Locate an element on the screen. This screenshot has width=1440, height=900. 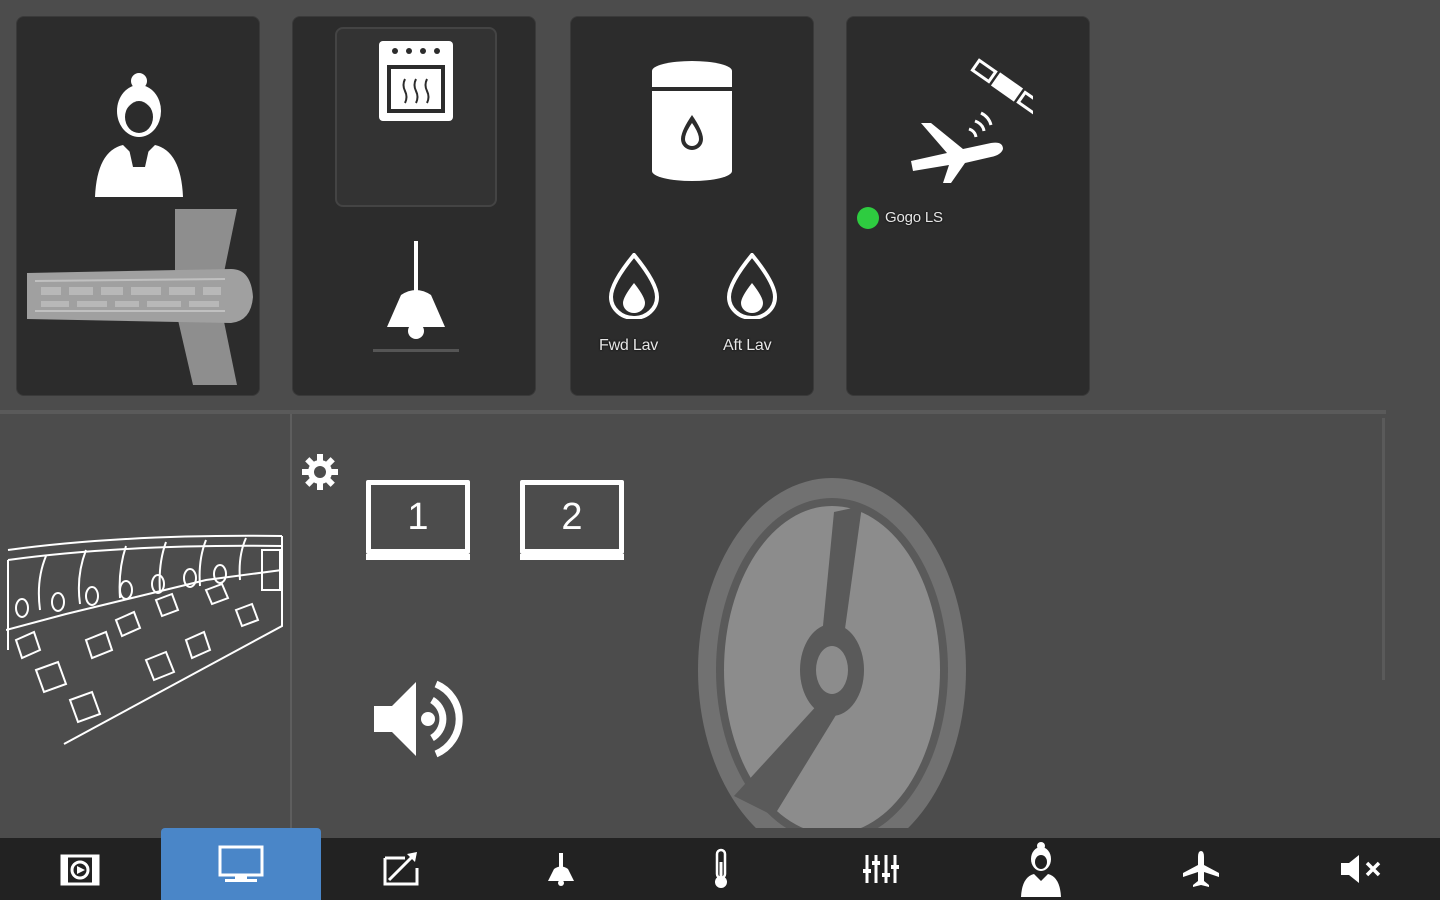
gear-icon is located at coordinates (320, 472).